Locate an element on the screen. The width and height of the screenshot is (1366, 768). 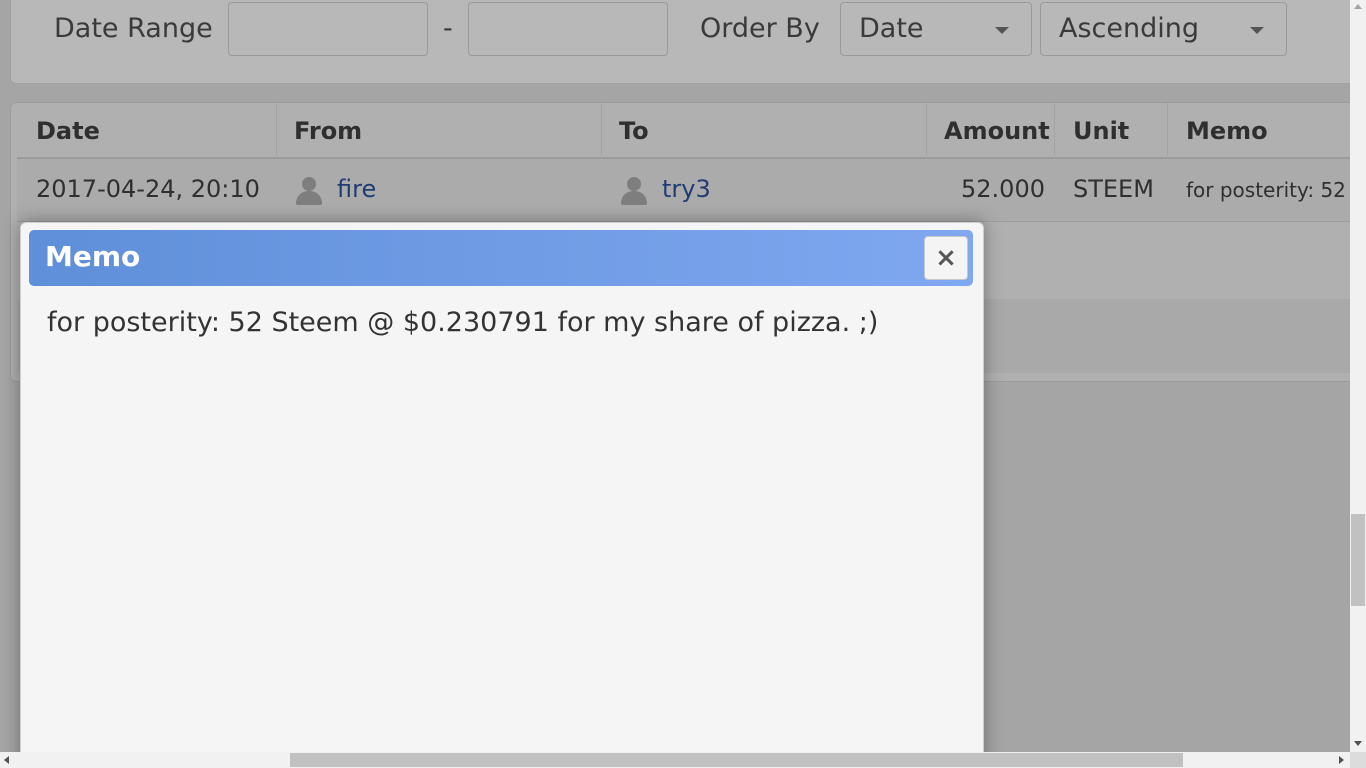
scroll-right-arrow-icon is located at coordinates (1341, 760).